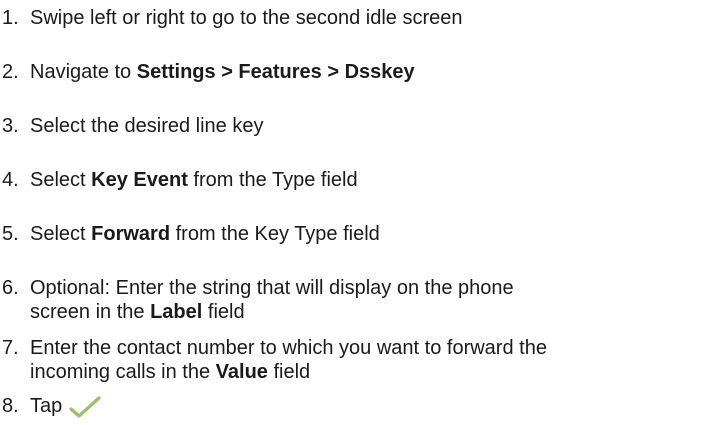 The image size is (710, 425). I want to click on step-text: Tap, so click(66, 406).